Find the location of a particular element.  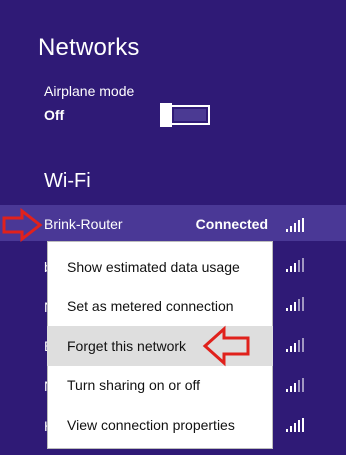

annotation-arrow-right-icon is located at coordinates (22, 225).